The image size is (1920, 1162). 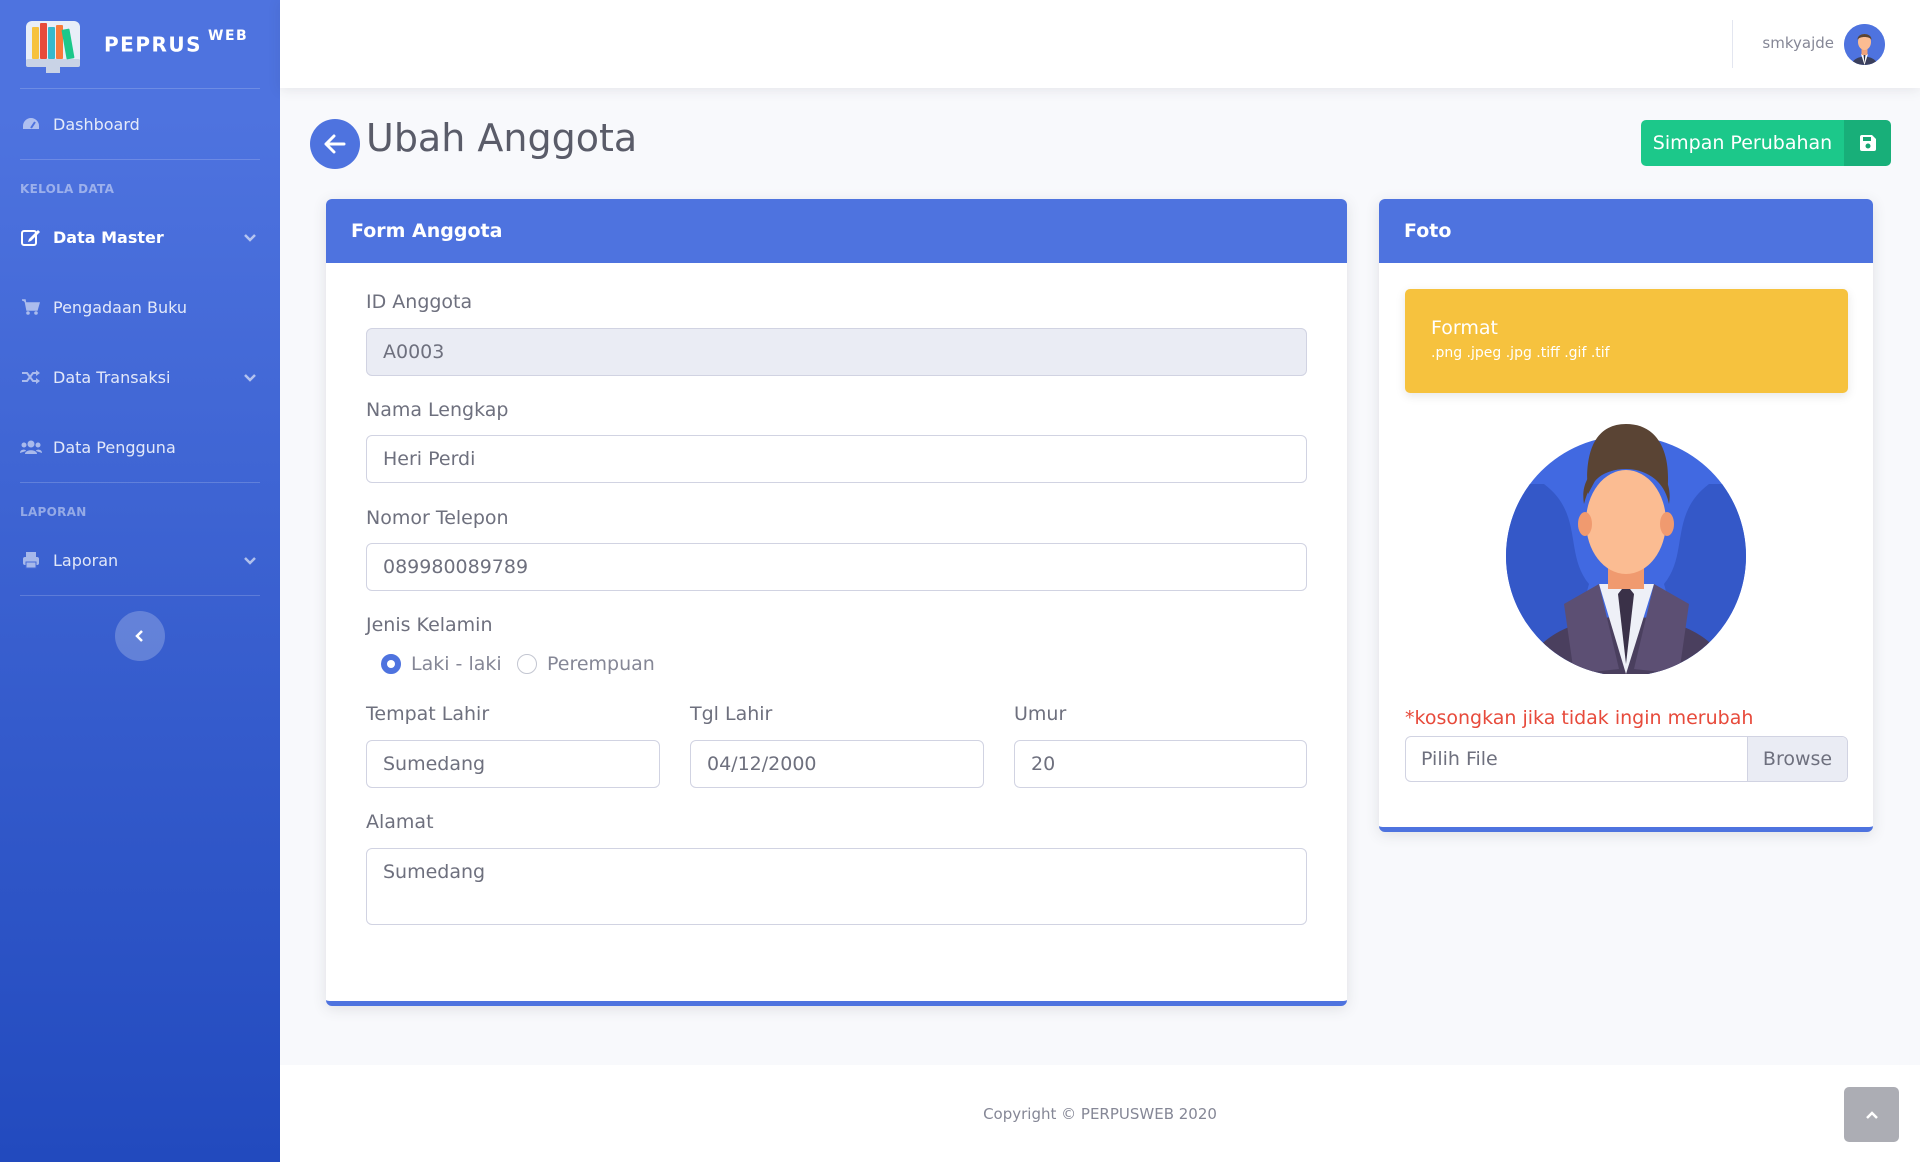 I want to click on topbar: smkyajde, so click(x=1100, y=44).